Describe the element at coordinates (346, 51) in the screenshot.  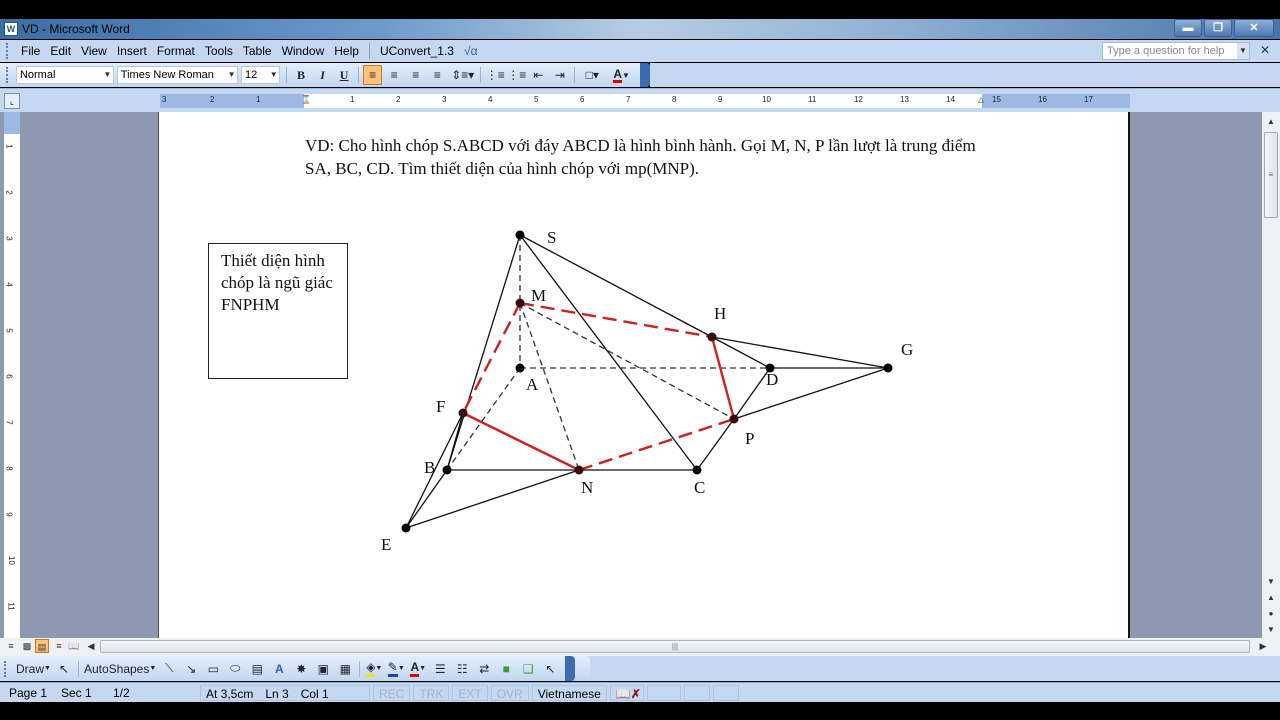
I see `menu-help: Help` at that location.